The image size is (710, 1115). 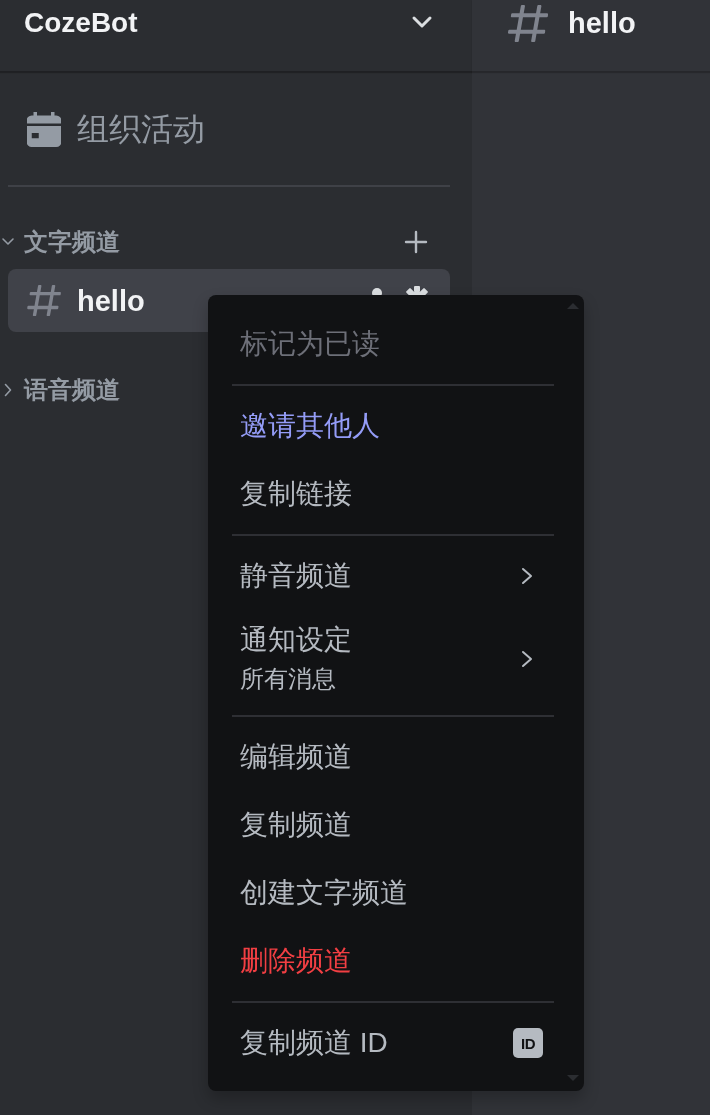 What do you see at coordinates (396, 961) in the screenshot?
I see `menu-item: 删除频道` at bounding box center [396, 961].